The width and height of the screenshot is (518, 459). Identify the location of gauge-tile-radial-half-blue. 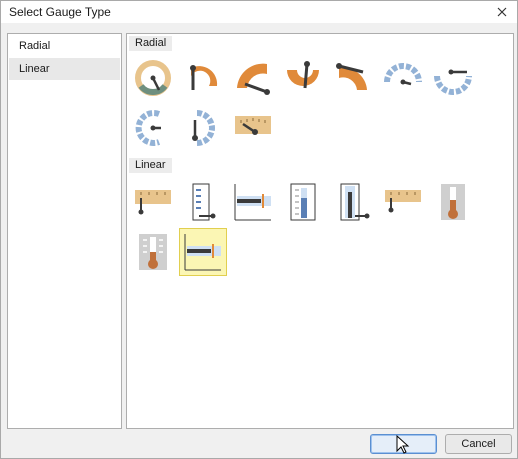
(403, 78).